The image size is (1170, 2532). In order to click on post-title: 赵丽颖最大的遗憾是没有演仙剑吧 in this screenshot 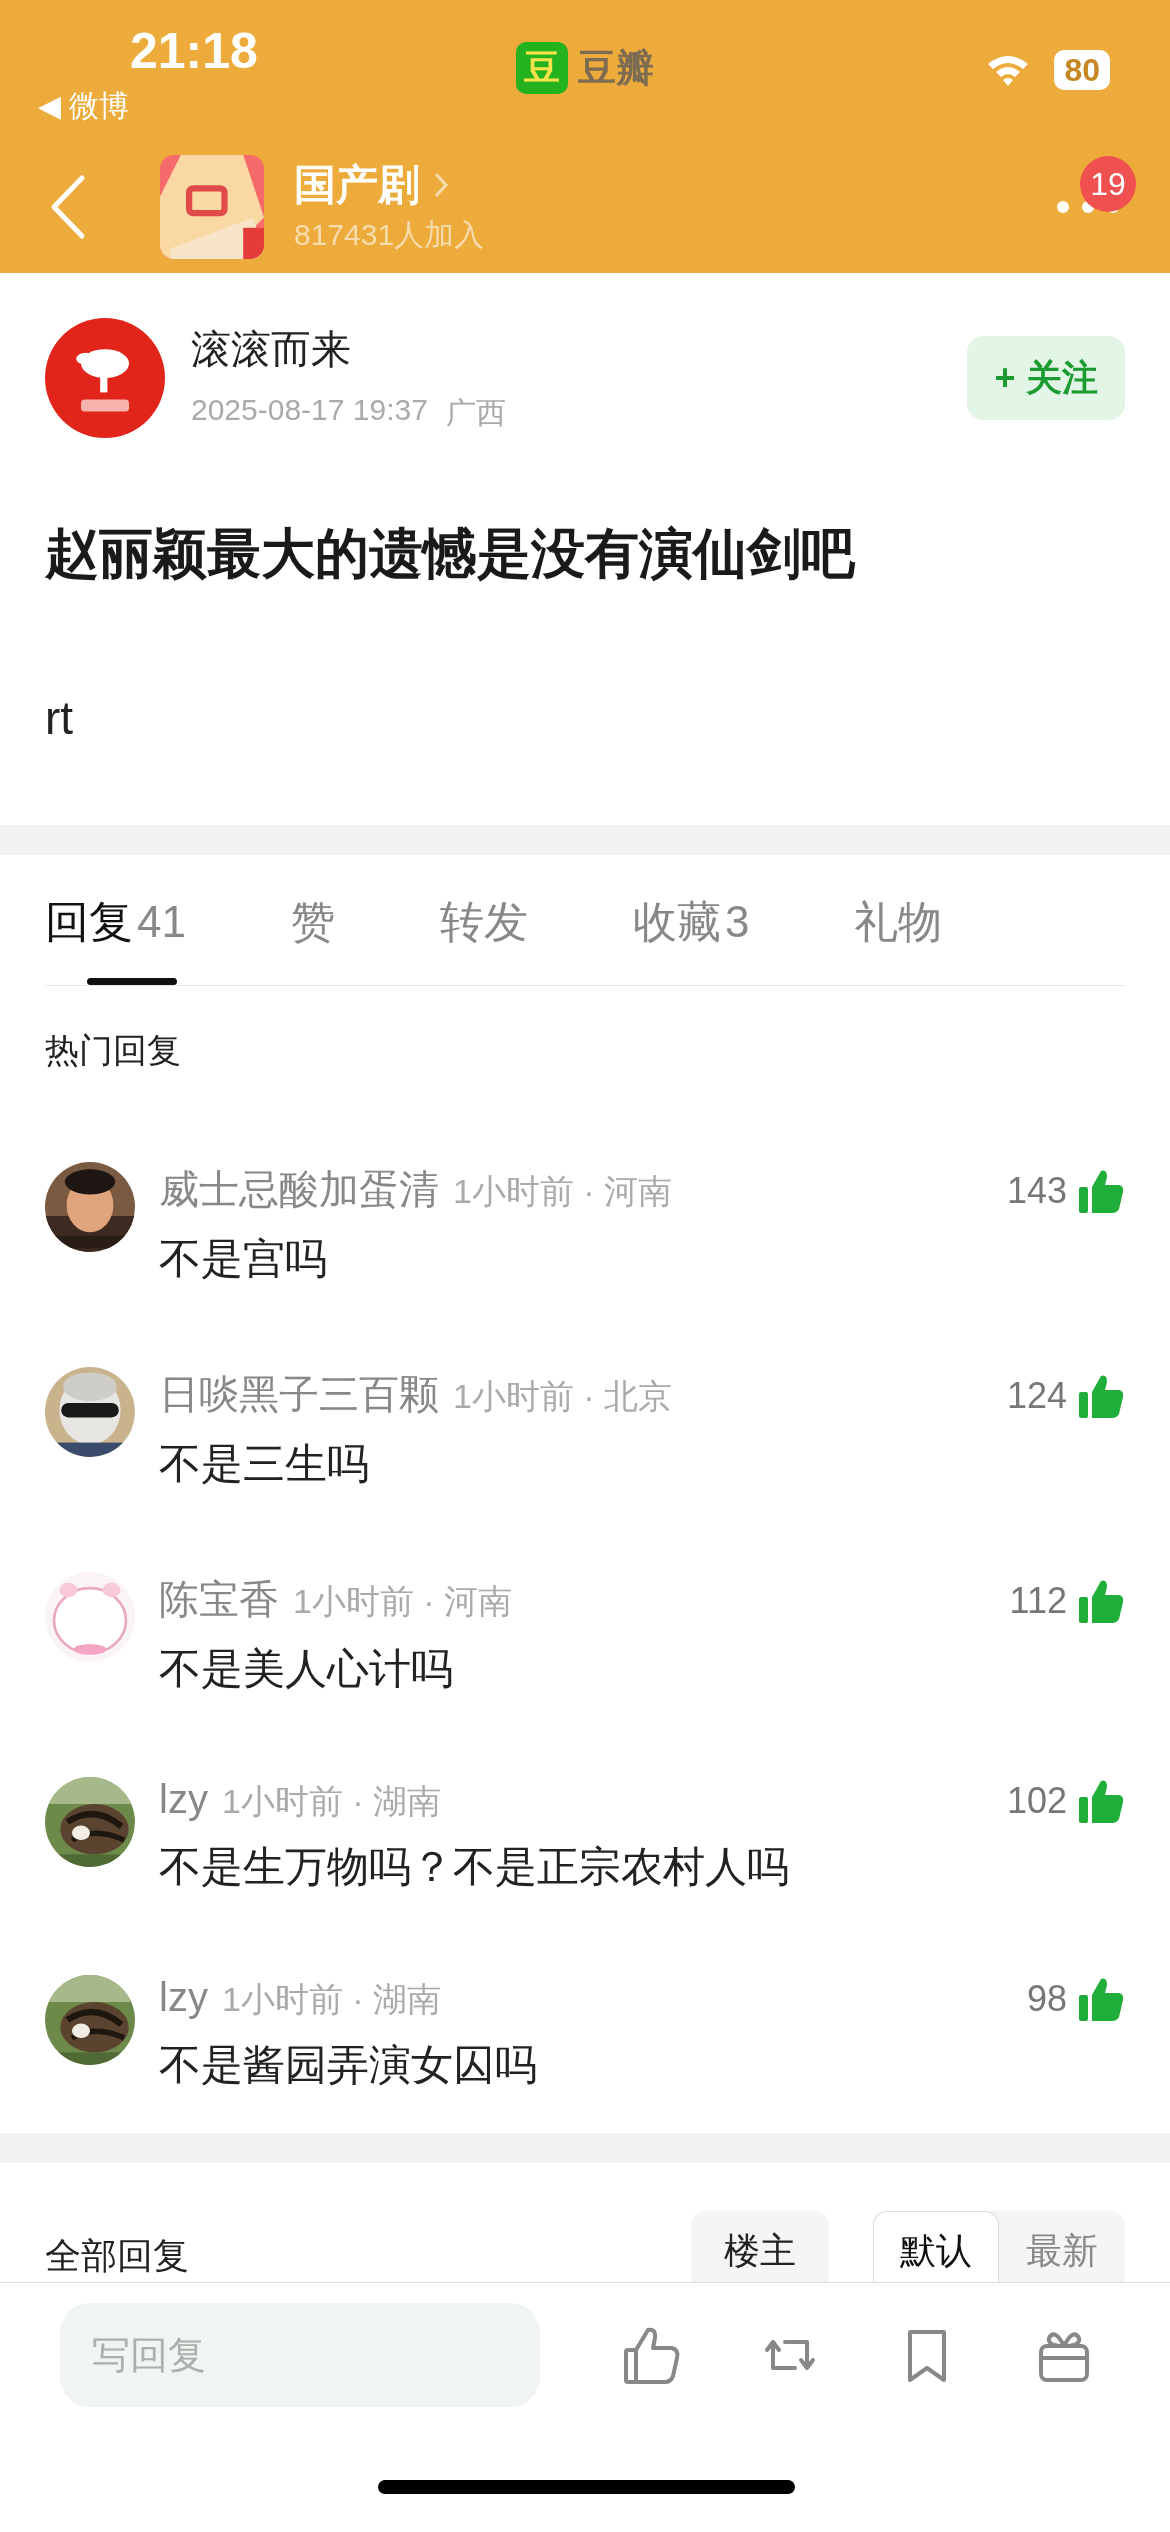, I will do `click(451, 553)`.